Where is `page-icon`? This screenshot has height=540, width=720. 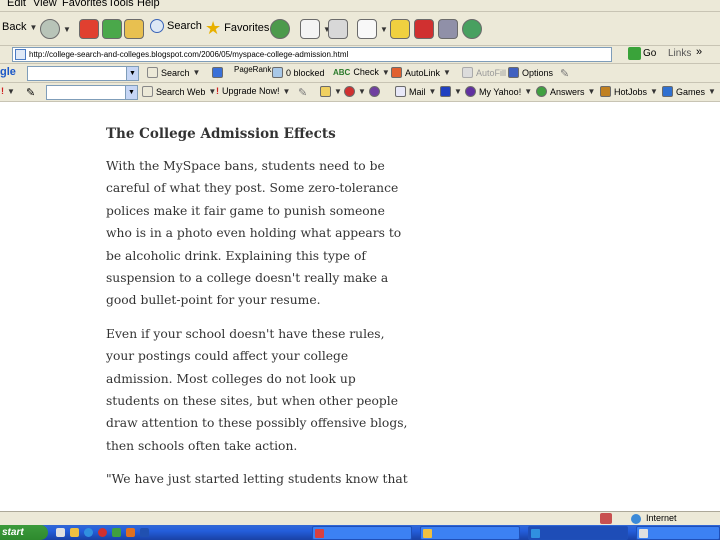
page-icon is located at coordinates (20, 54).